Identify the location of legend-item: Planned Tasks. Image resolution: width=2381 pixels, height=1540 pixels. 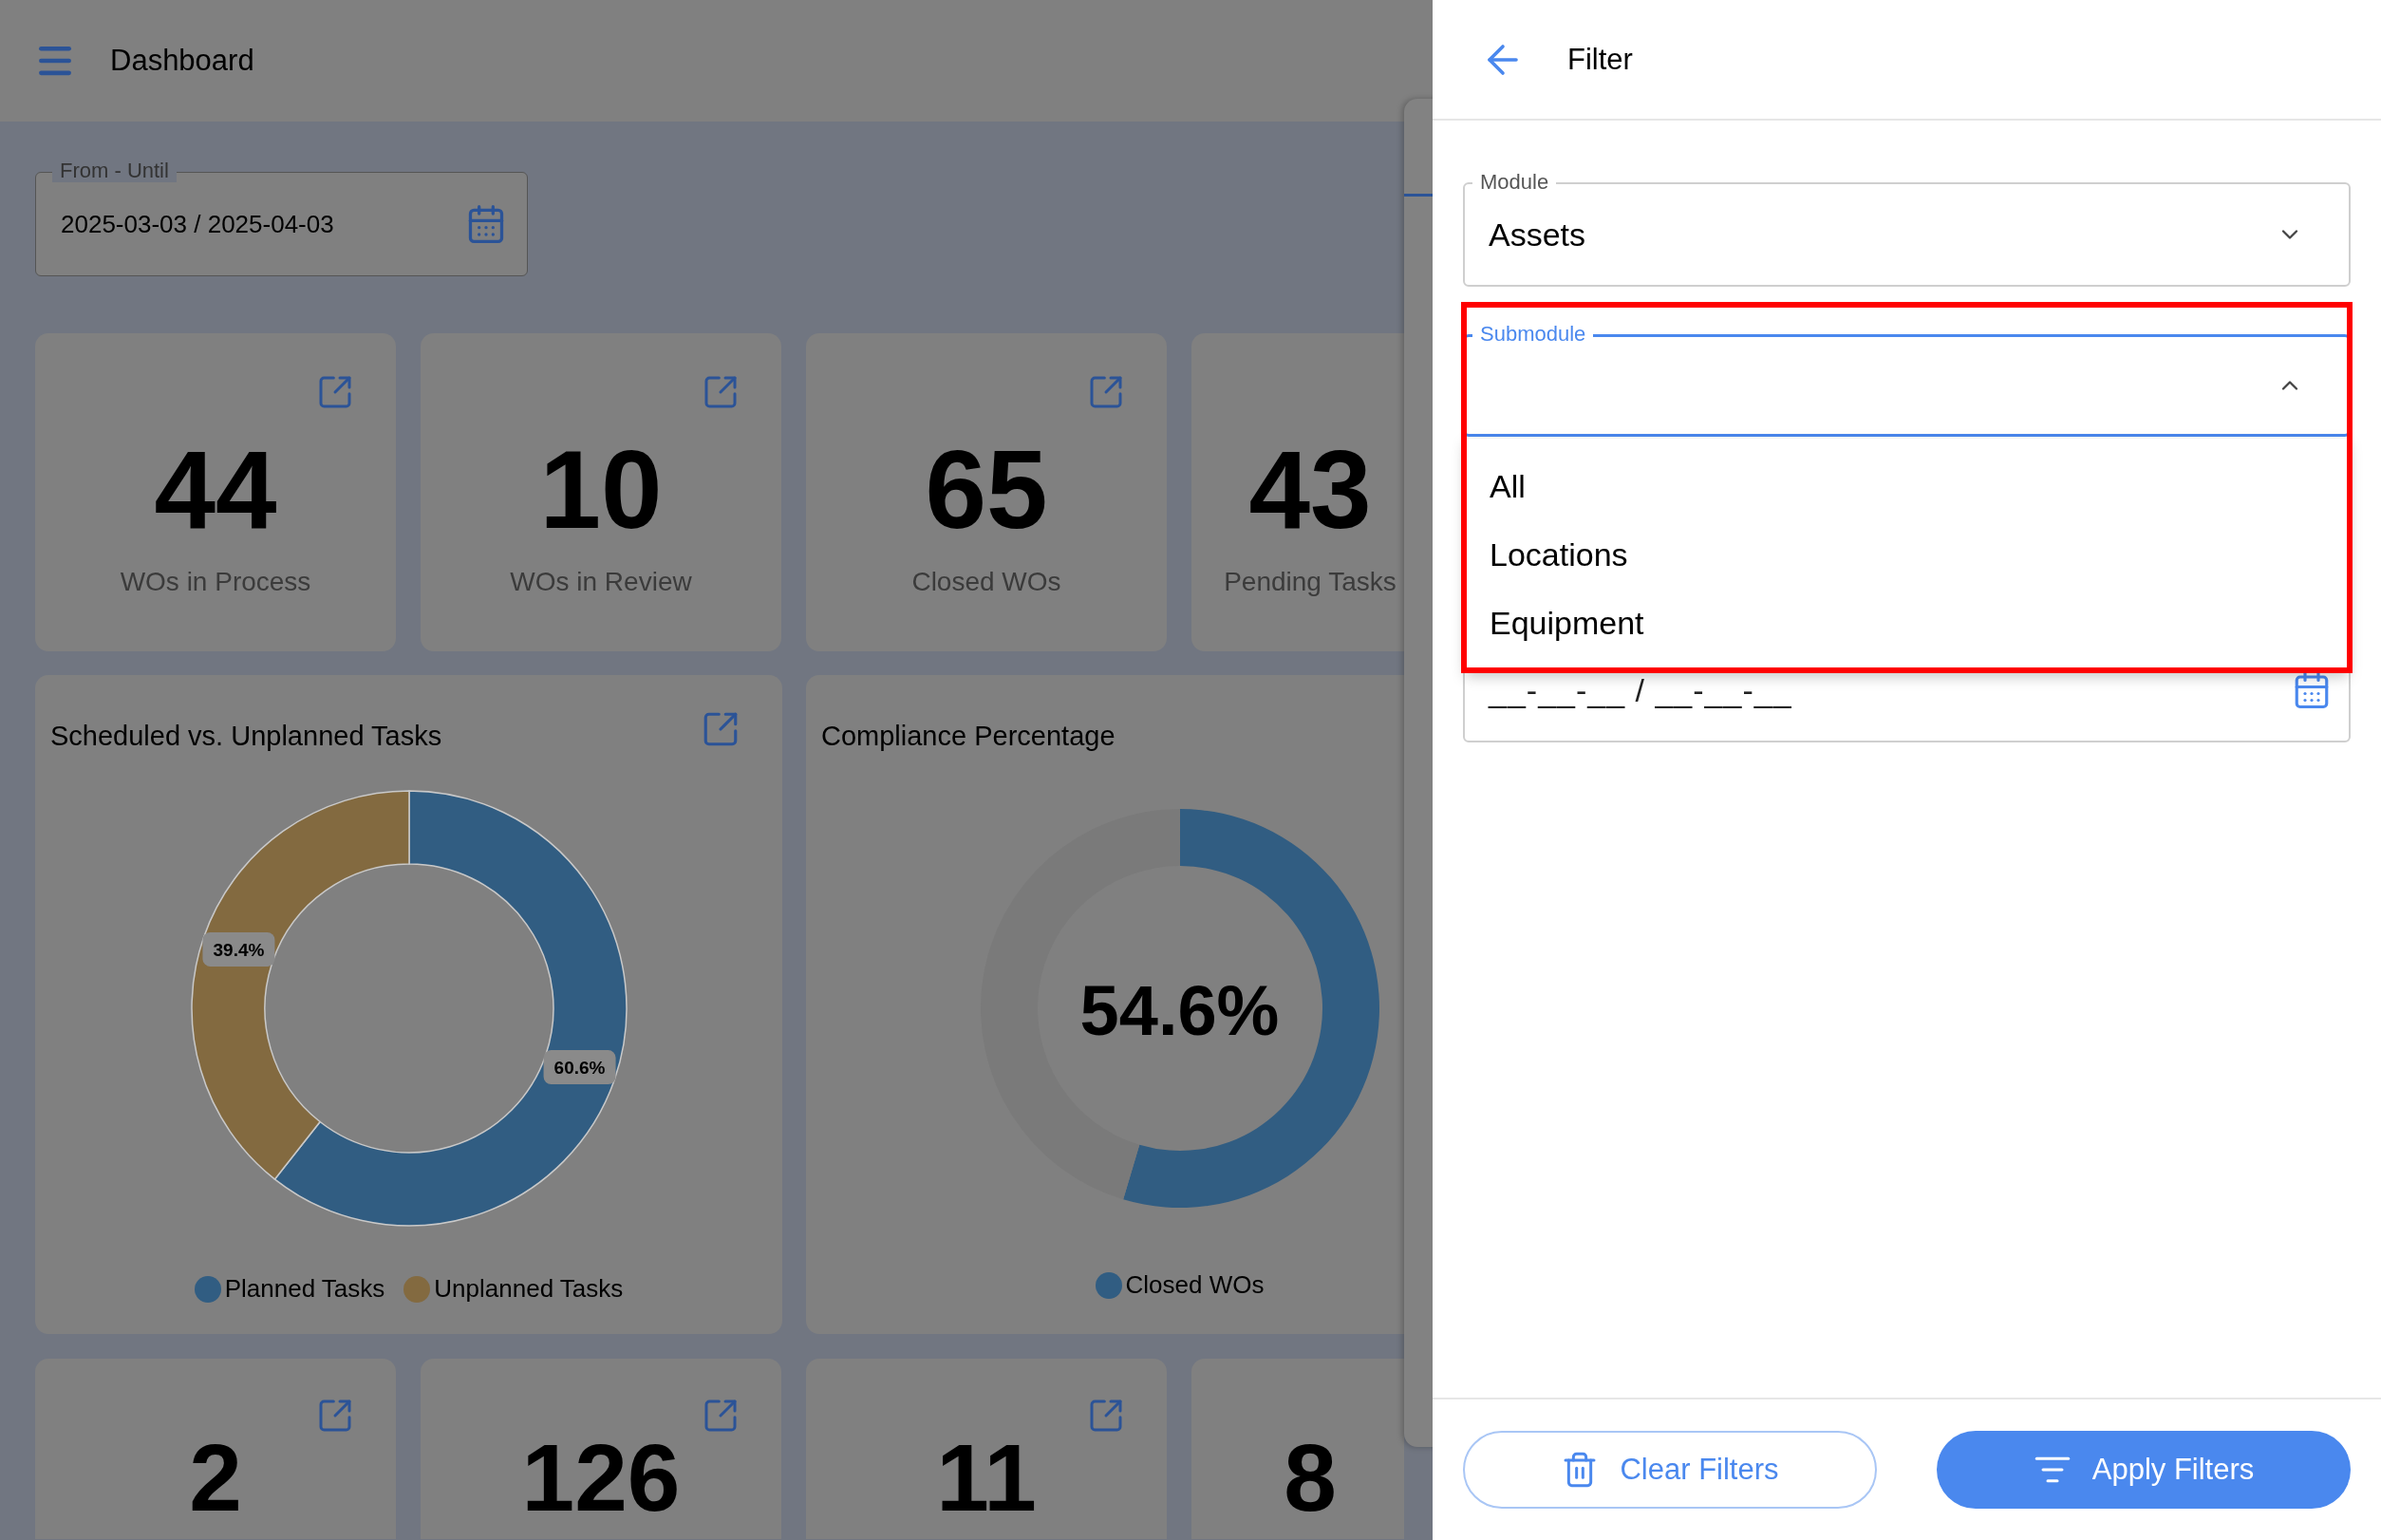
(289, 1289).